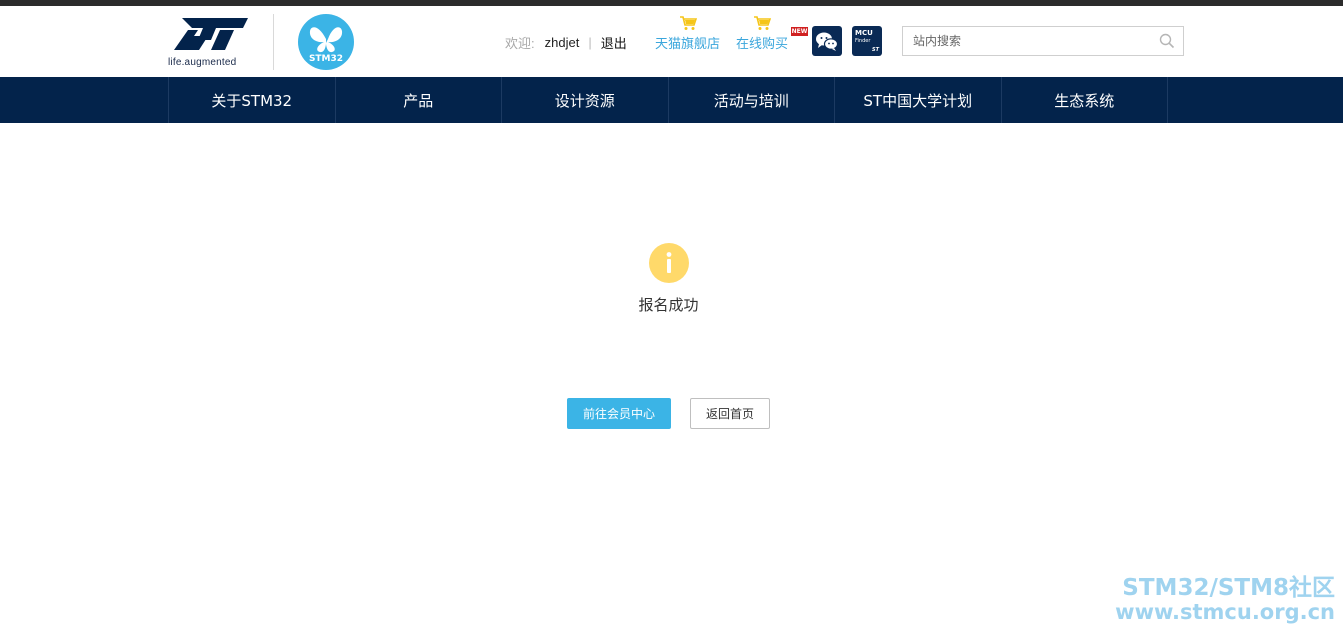 This screenshot has height=636, width=1343. I want to click on online-buy-label: 在线购买, so click(762, 43).